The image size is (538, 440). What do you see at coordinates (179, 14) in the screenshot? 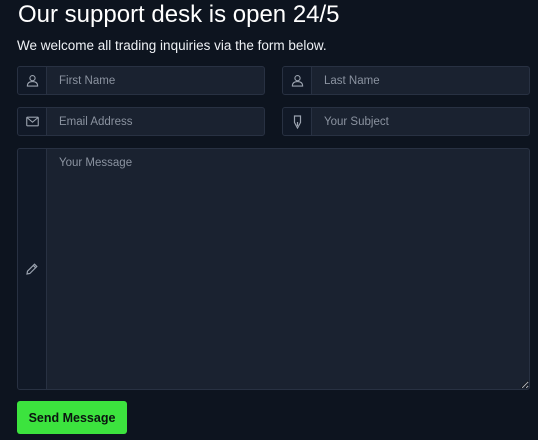
I see `page-title: Our support desk is open 24/5` at bounding box center [179, 14].